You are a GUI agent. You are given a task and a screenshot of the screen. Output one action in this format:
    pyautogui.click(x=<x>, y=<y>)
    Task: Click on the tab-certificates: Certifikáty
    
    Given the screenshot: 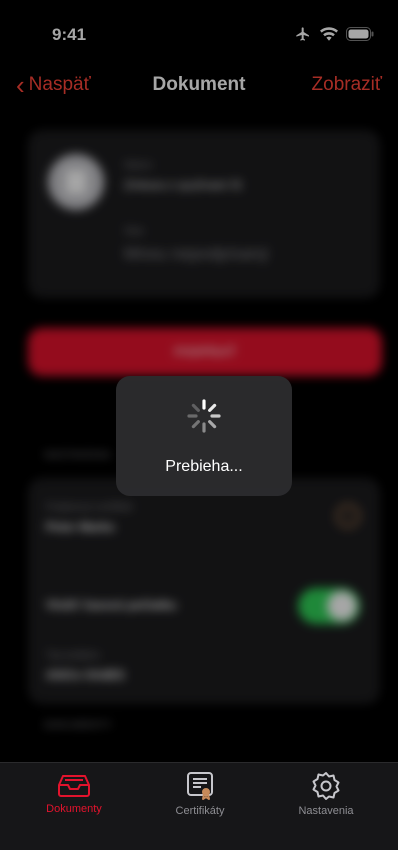 What is the action you would take?
    pyautogui.click(x=200, y=794)
    